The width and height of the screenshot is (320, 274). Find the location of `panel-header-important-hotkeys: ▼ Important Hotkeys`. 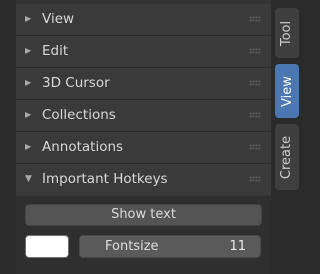

panel-header-important-hotkeys: ▼ Important Hotkeys is located at coordinates (143, 179).